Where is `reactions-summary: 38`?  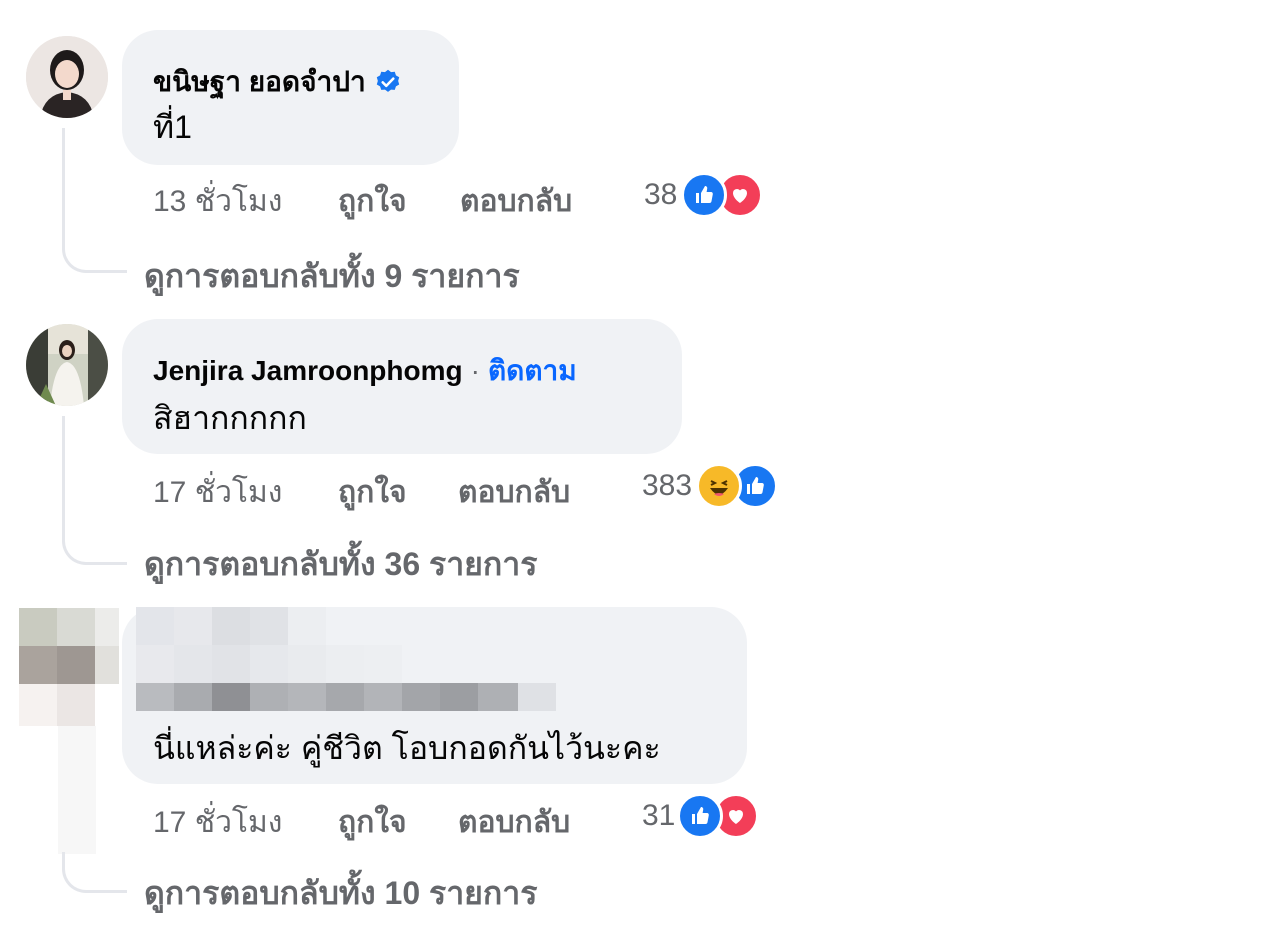 reactions-summary: 38 is located at coordinates (704, 195).